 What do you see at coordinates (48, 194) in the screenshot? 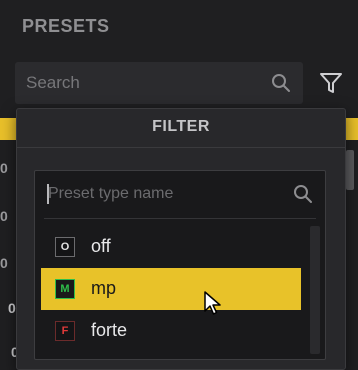
I see `text-caret` at bounding box center [48, 194].